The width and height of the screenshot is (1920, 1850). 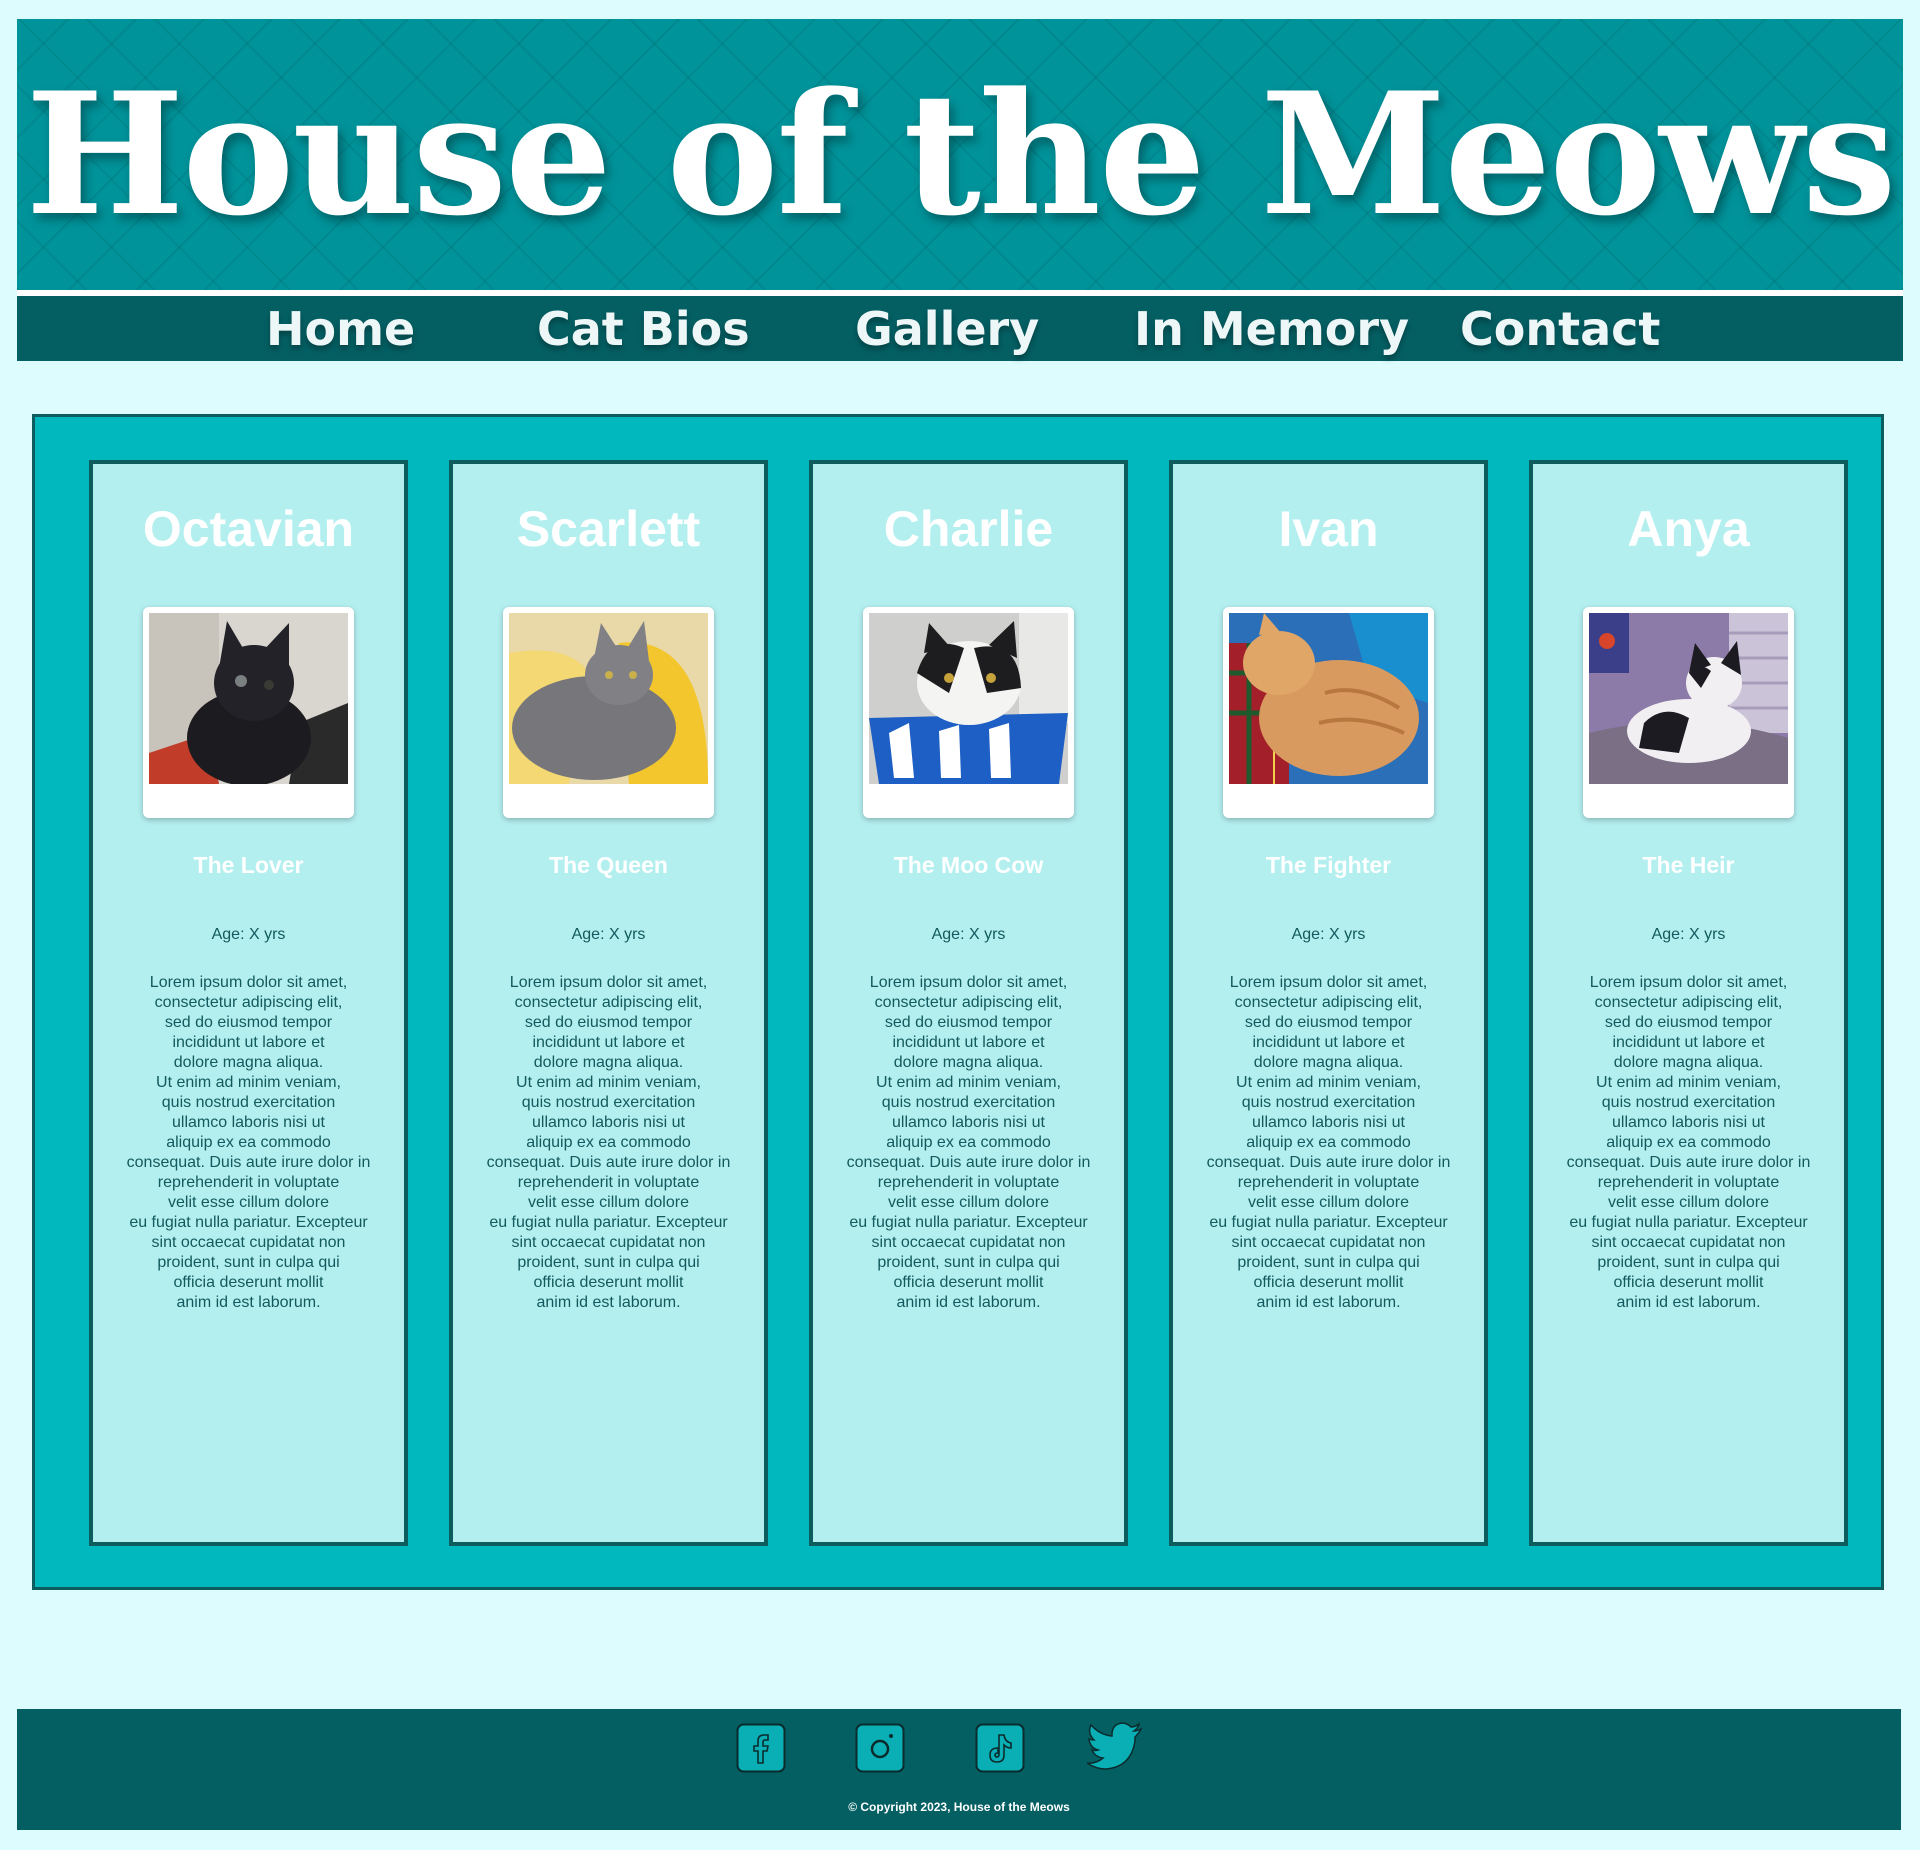 I want to click on cat-title: The Lover, so click(x=248, y=865).